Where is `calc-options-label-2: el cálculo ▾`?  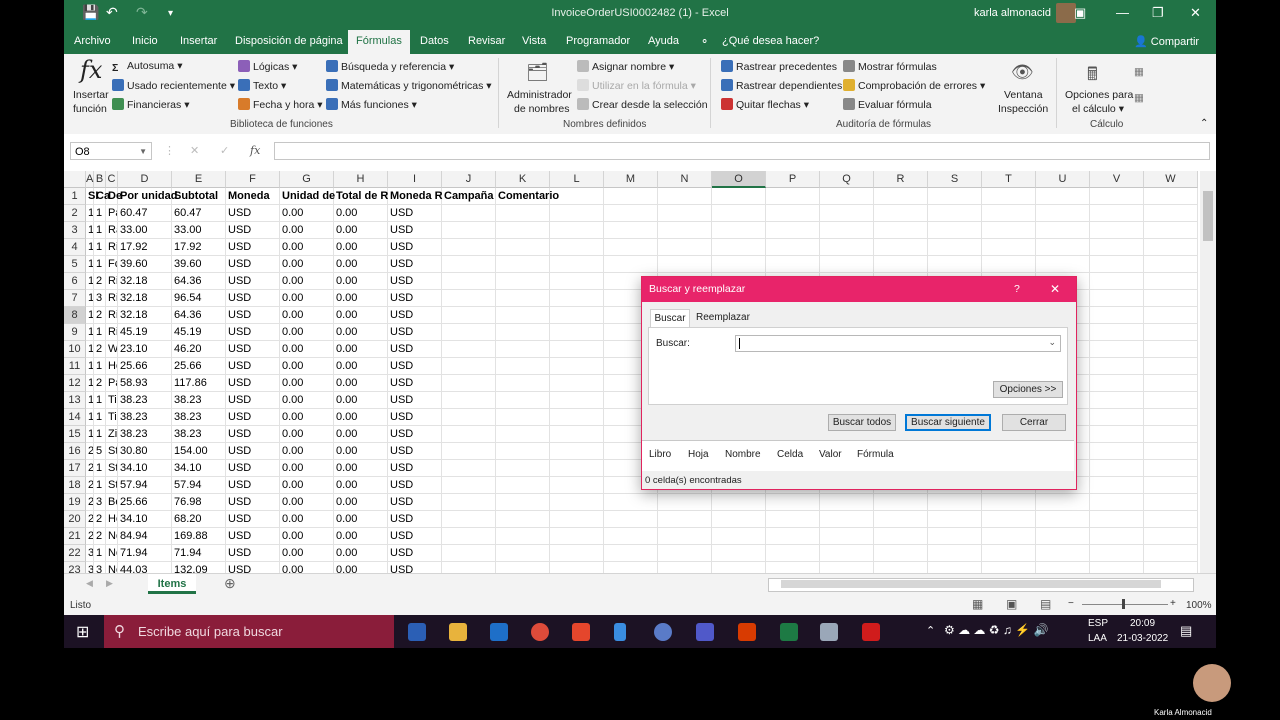 calc-options-label-2: el cálculo ▾ is located at coordinates (1098, 109).